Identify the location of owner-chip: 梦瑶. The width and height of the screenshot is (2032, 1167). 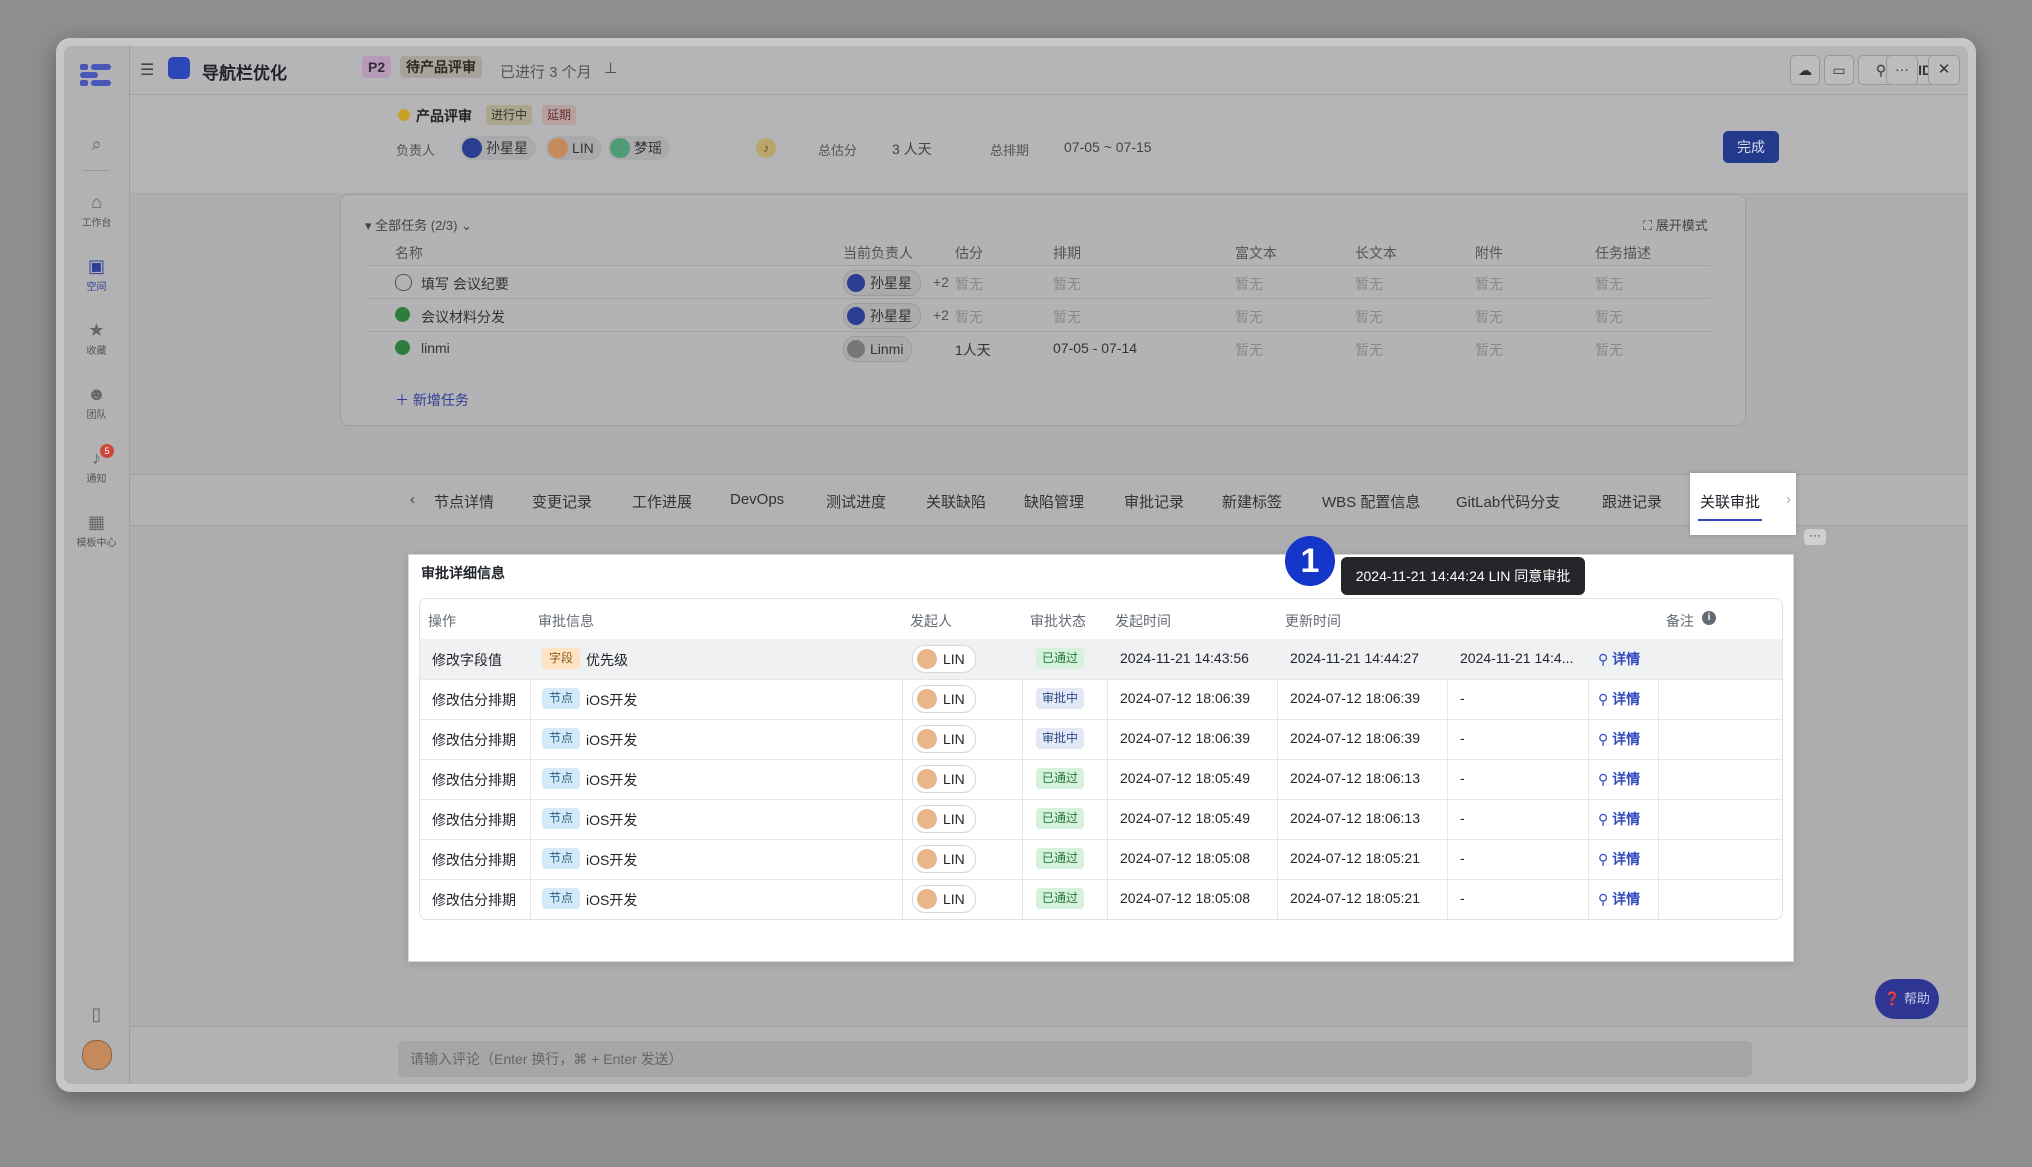
(639, 148).